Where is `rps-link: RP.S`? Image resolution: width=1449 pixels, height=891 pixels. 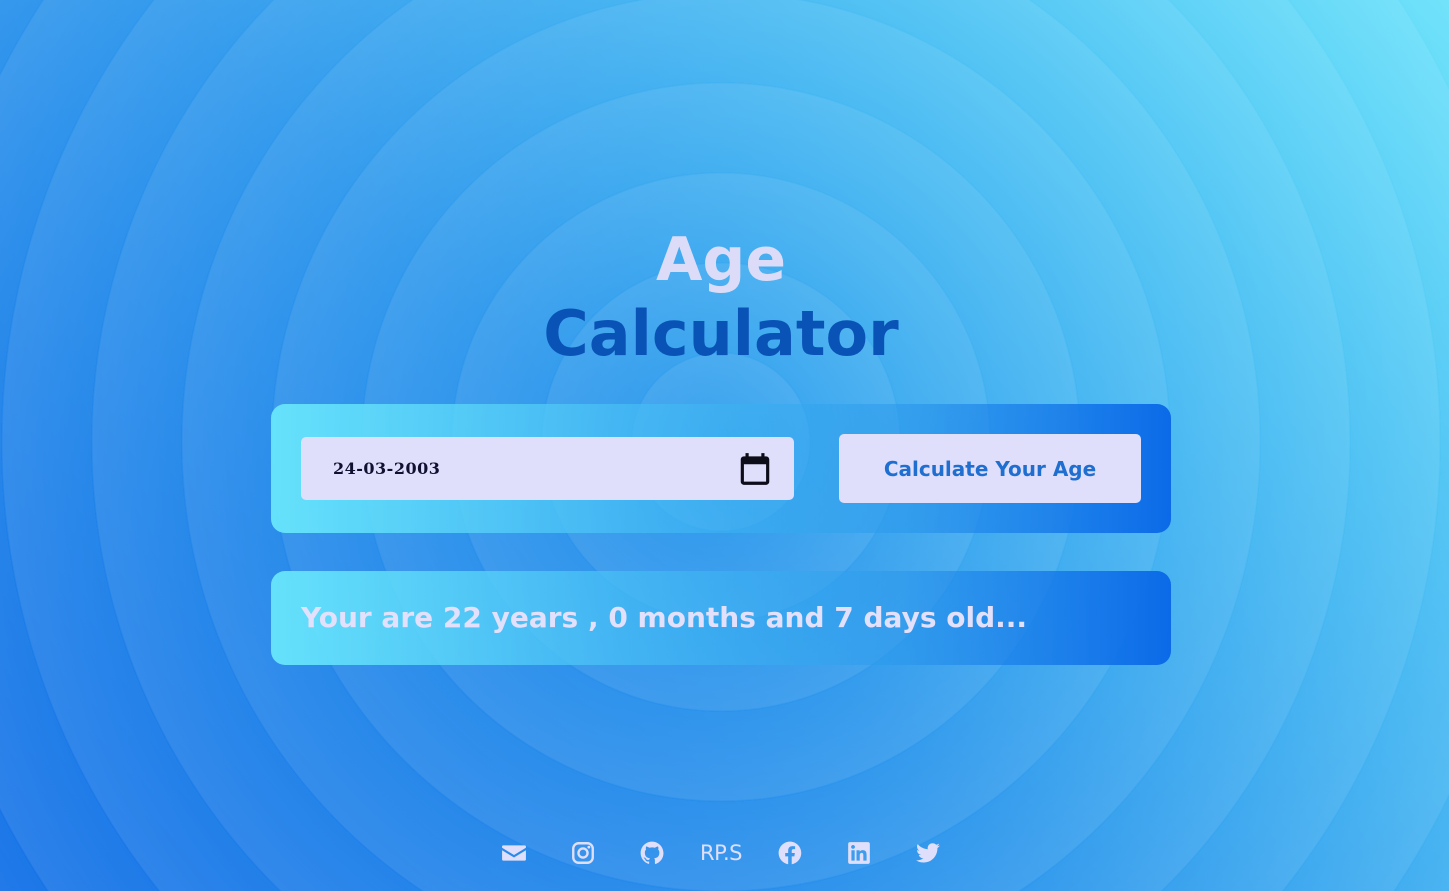
rps-link: RP.S is located at coordinates (721, 853).